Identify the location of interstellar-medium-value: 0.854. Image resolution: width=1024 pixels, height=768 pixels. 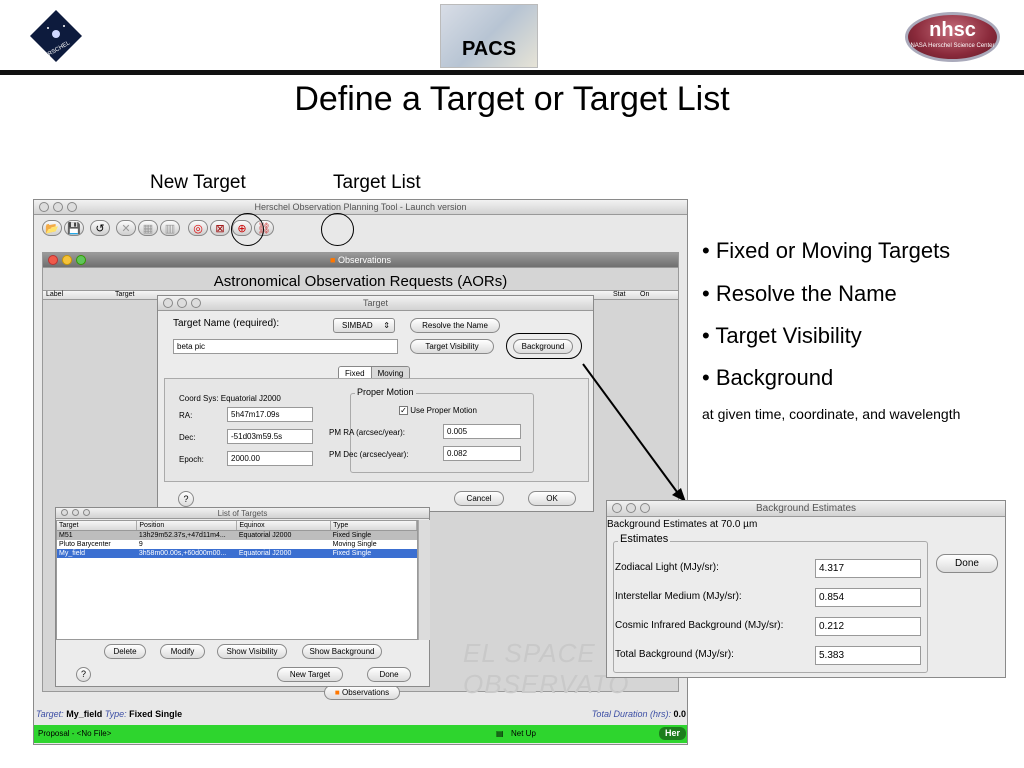
(868, 597).